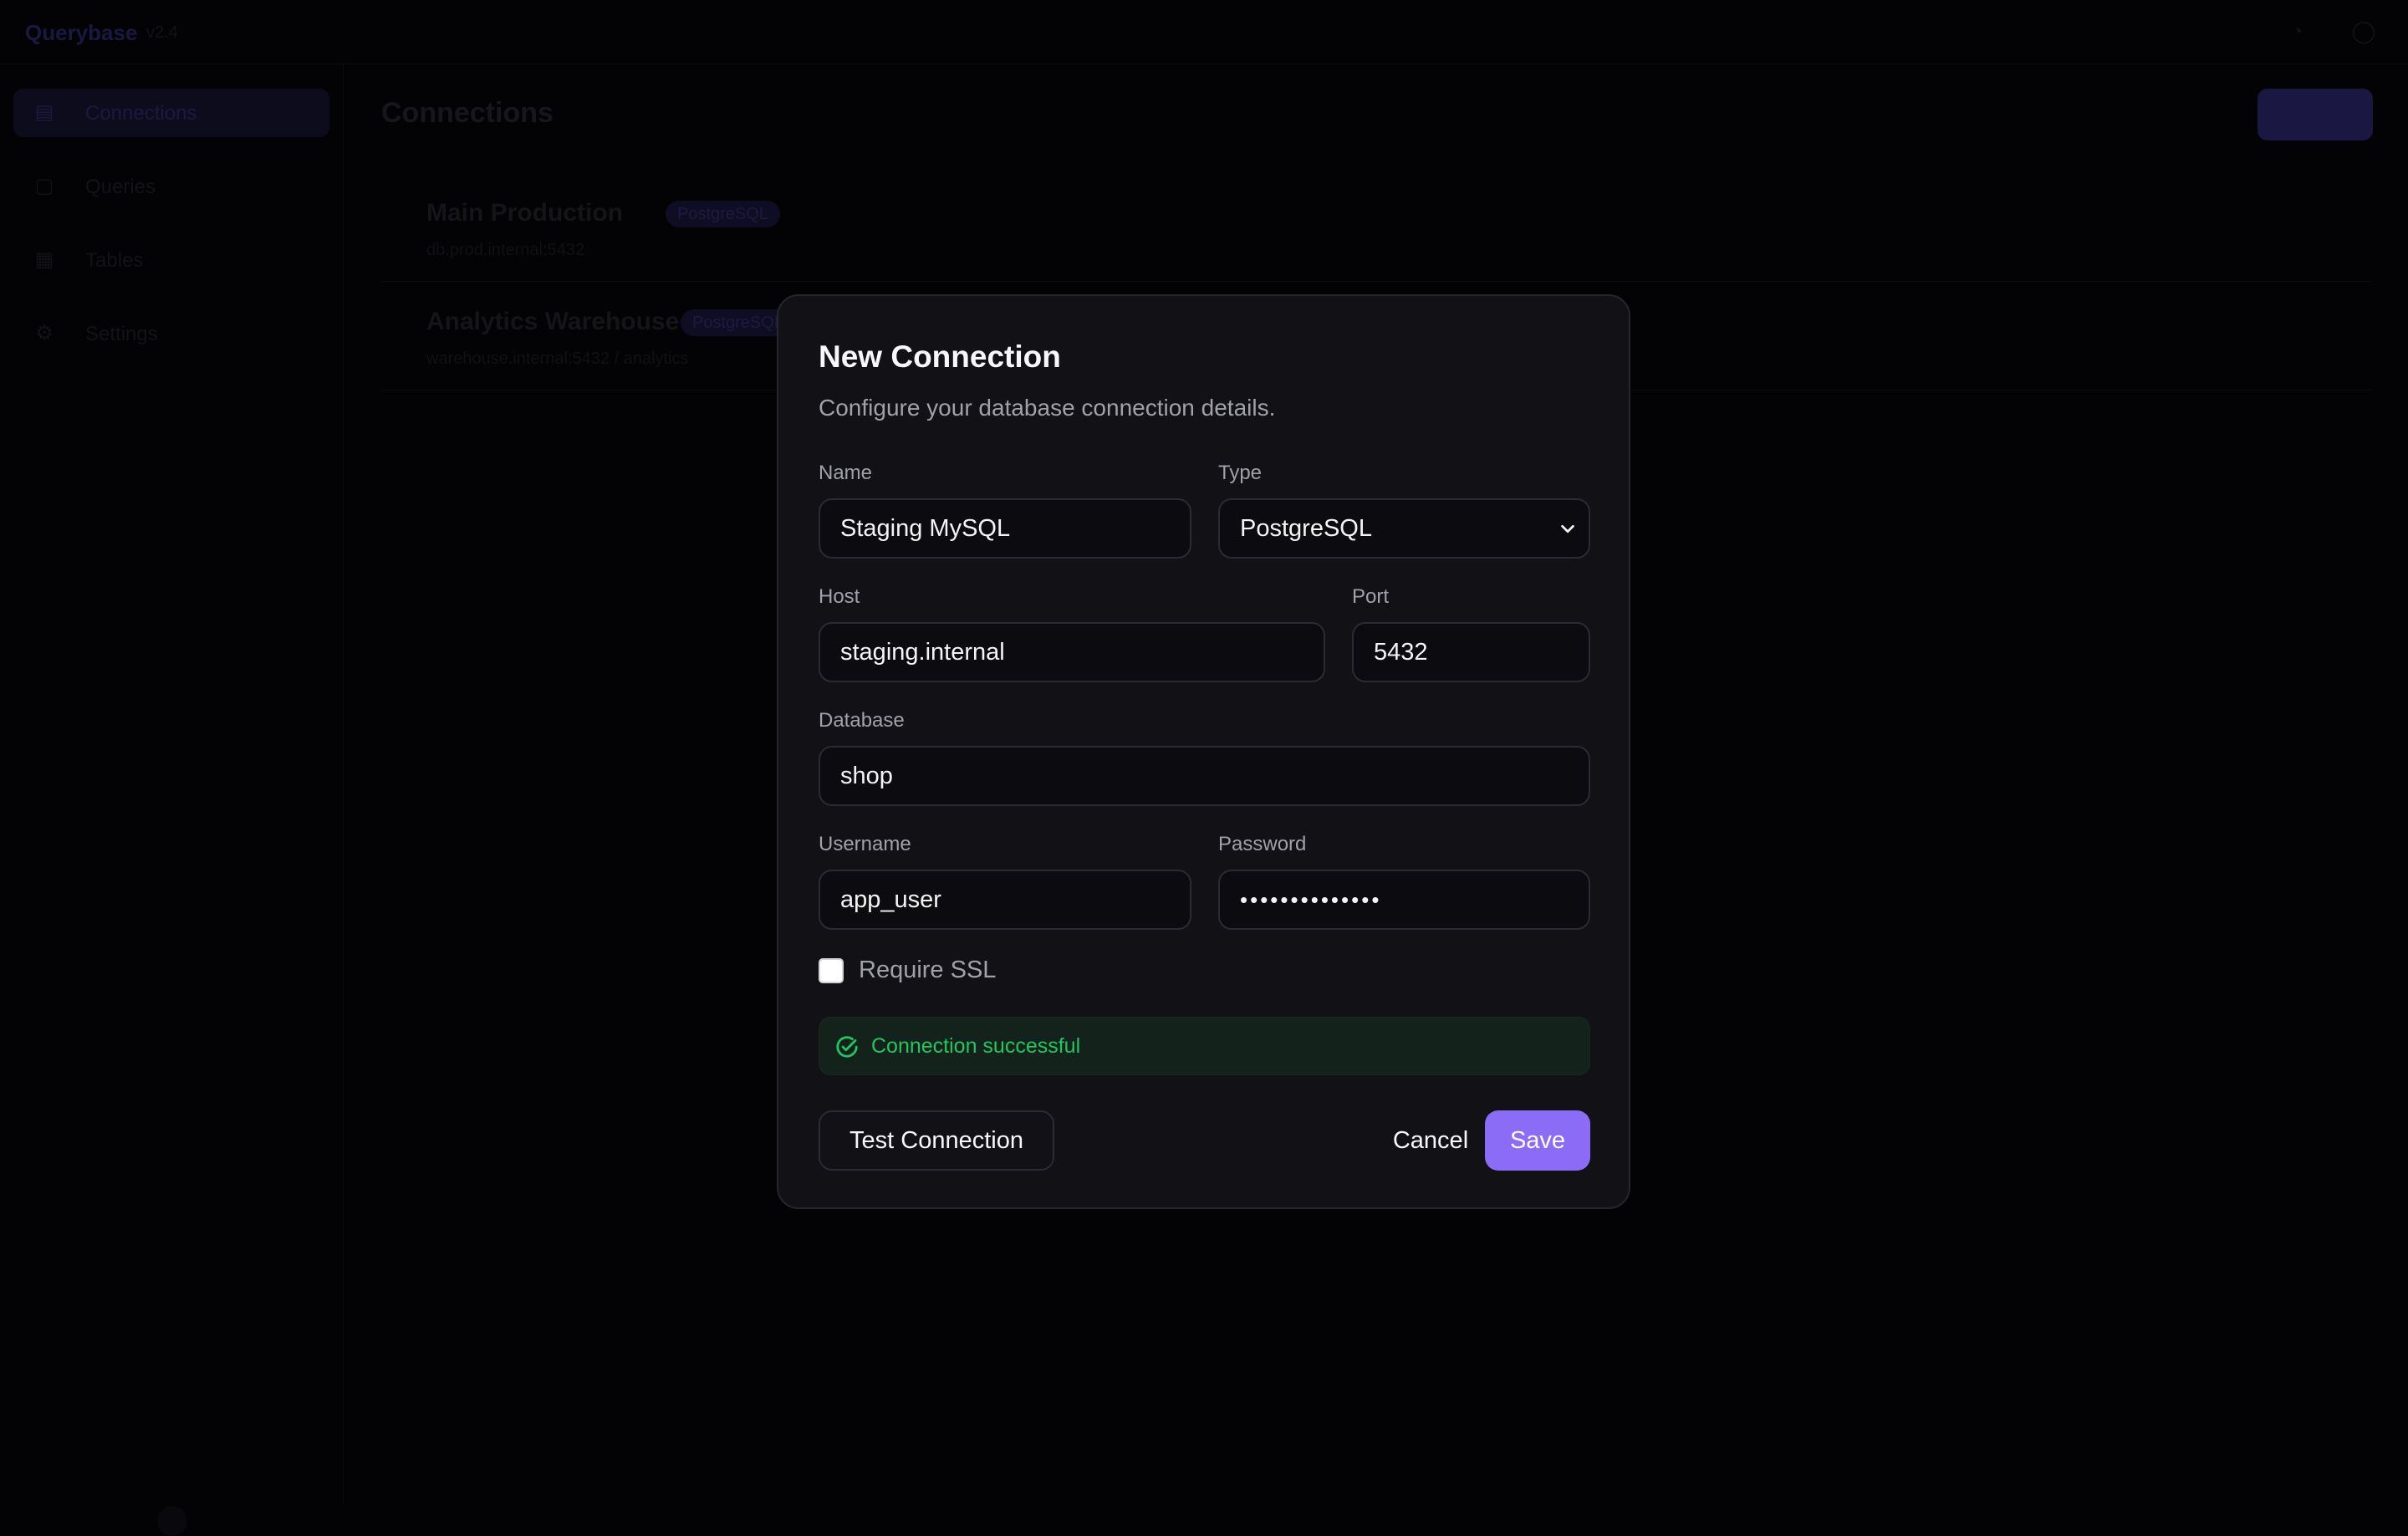 The height and width of the screenshot is (1536, 2408). Describe the element at coordinates (171, 333) in the screenshot. I see `sidebar-item-settings: ⚙ Settings` at that location.